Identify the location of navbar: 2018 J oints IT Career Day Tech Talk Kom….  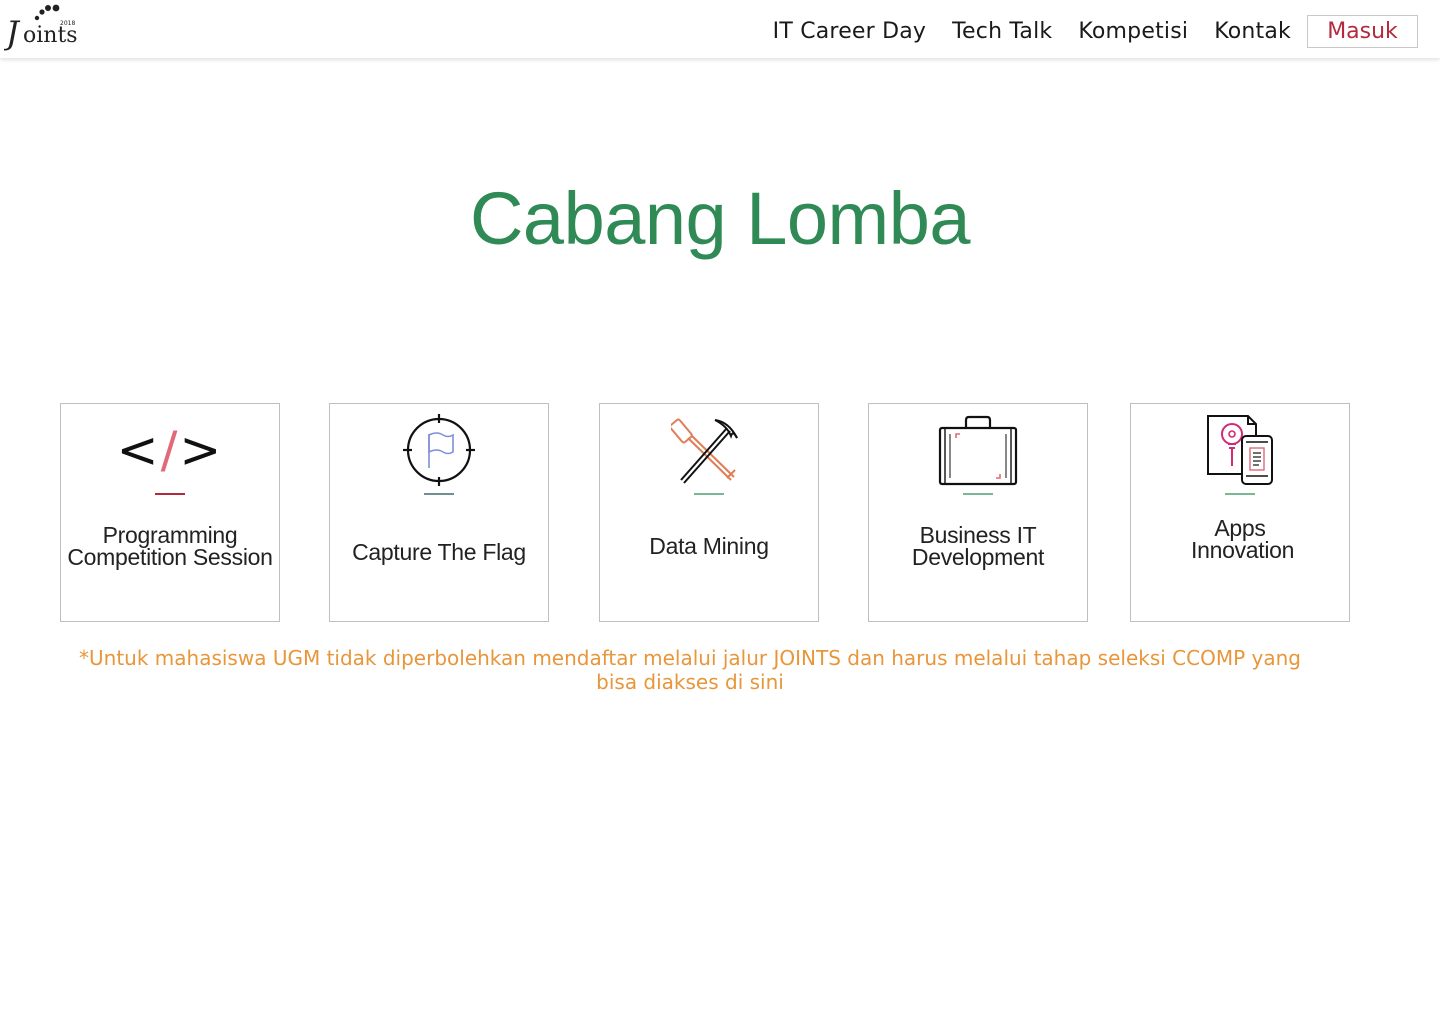
(720, 29).